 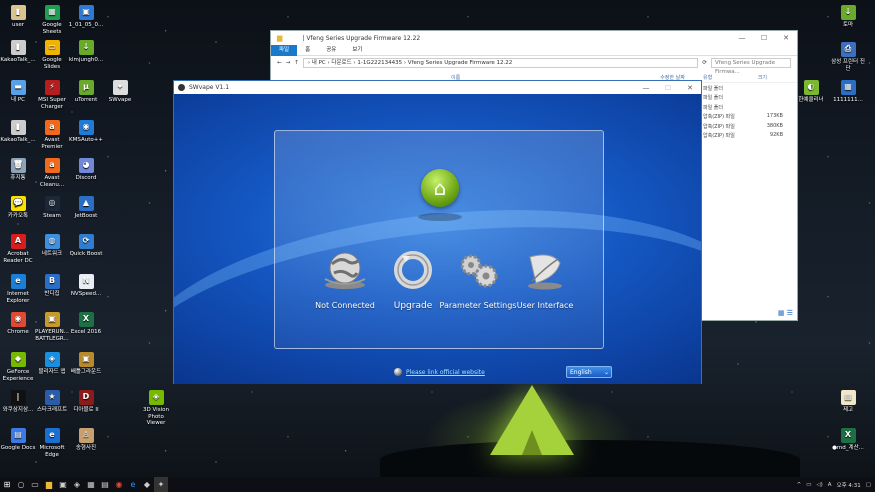 What do you see at coordinates (18, 367) in the screenshot?
I see `desktop-icon: ◆ GeForce Experience` at bounding box center [18, 367].